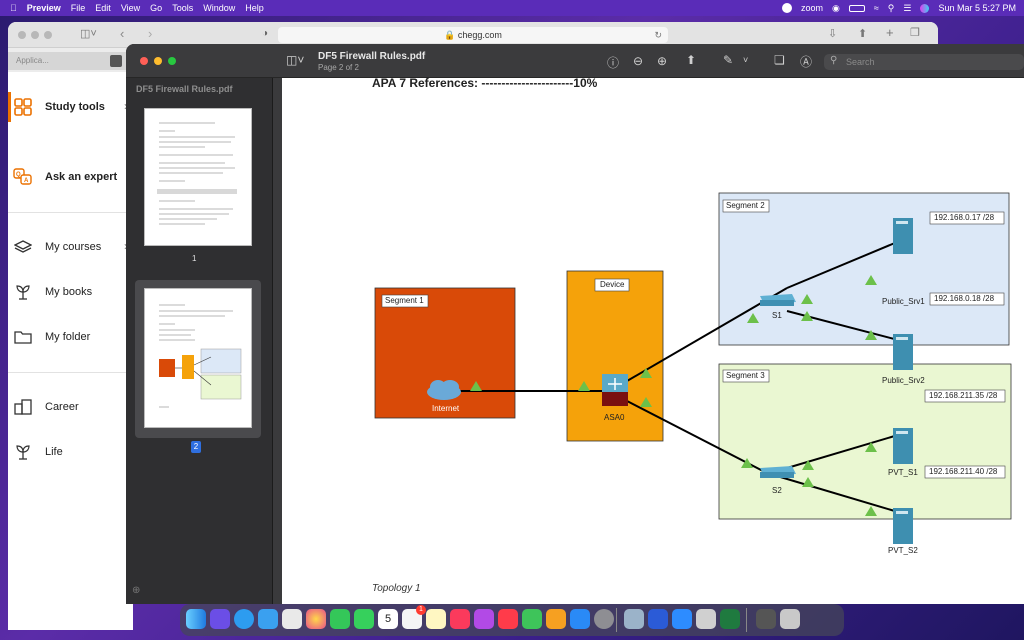  I want to click on search-input: ⚲ Search, so click(924, 62).